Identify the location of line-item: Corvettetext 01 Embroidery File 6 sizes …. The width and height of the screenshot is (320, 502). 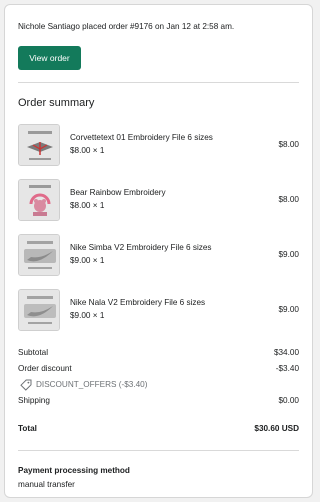
(158, 146).